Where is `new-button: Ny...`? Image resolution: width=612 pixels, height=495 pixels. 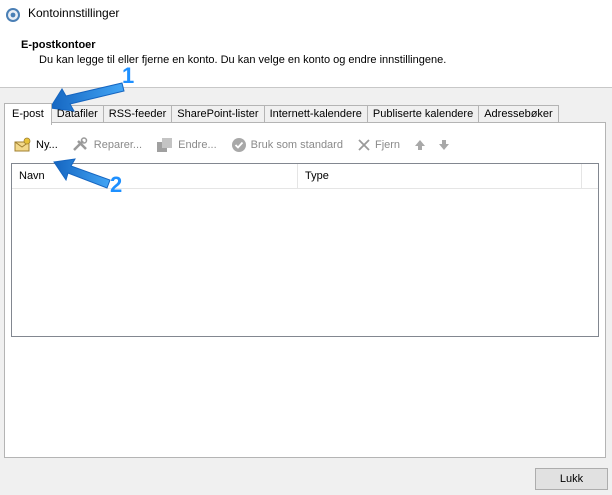 new-button: Ny... is located at coordinates (36, 145).